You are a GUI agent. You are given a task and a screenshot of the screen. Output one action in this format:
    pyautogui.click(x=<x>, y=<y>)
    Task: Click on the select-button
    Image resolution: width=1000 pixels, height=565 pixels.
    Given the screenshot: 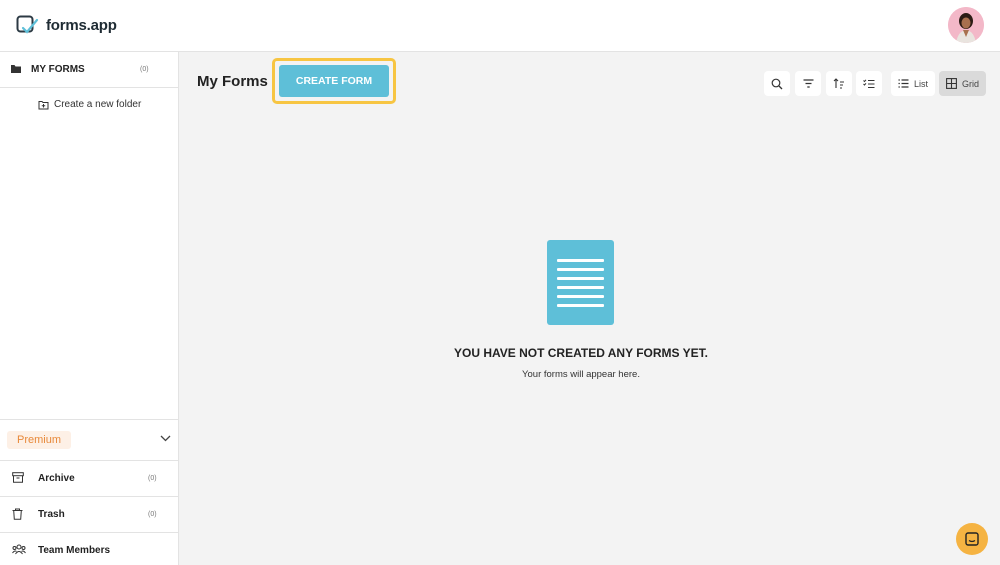 What is the action you would take?
    pyautogui.click(x=869, y=83)
    